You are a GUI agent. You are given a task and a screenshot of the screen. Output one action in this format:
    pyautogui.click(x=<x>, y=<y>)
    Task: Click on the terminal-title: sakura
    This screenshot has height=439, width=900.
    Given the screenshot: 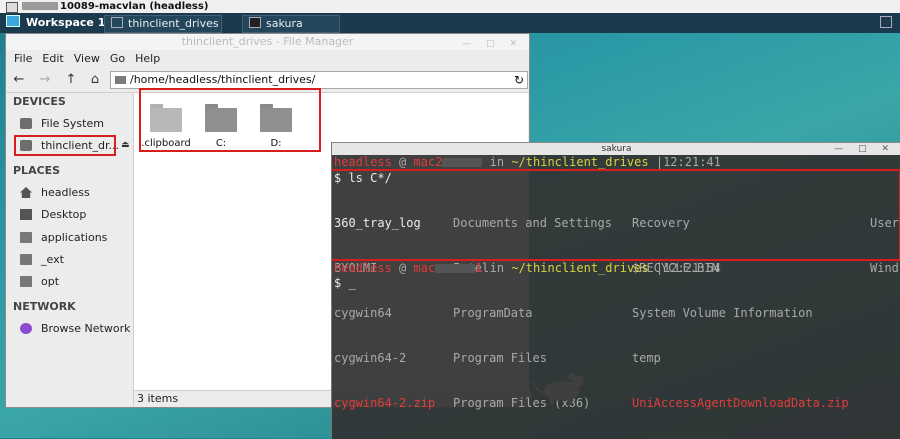 What is the action you would take?
    pyautogui.click(x=616, y=149)
    